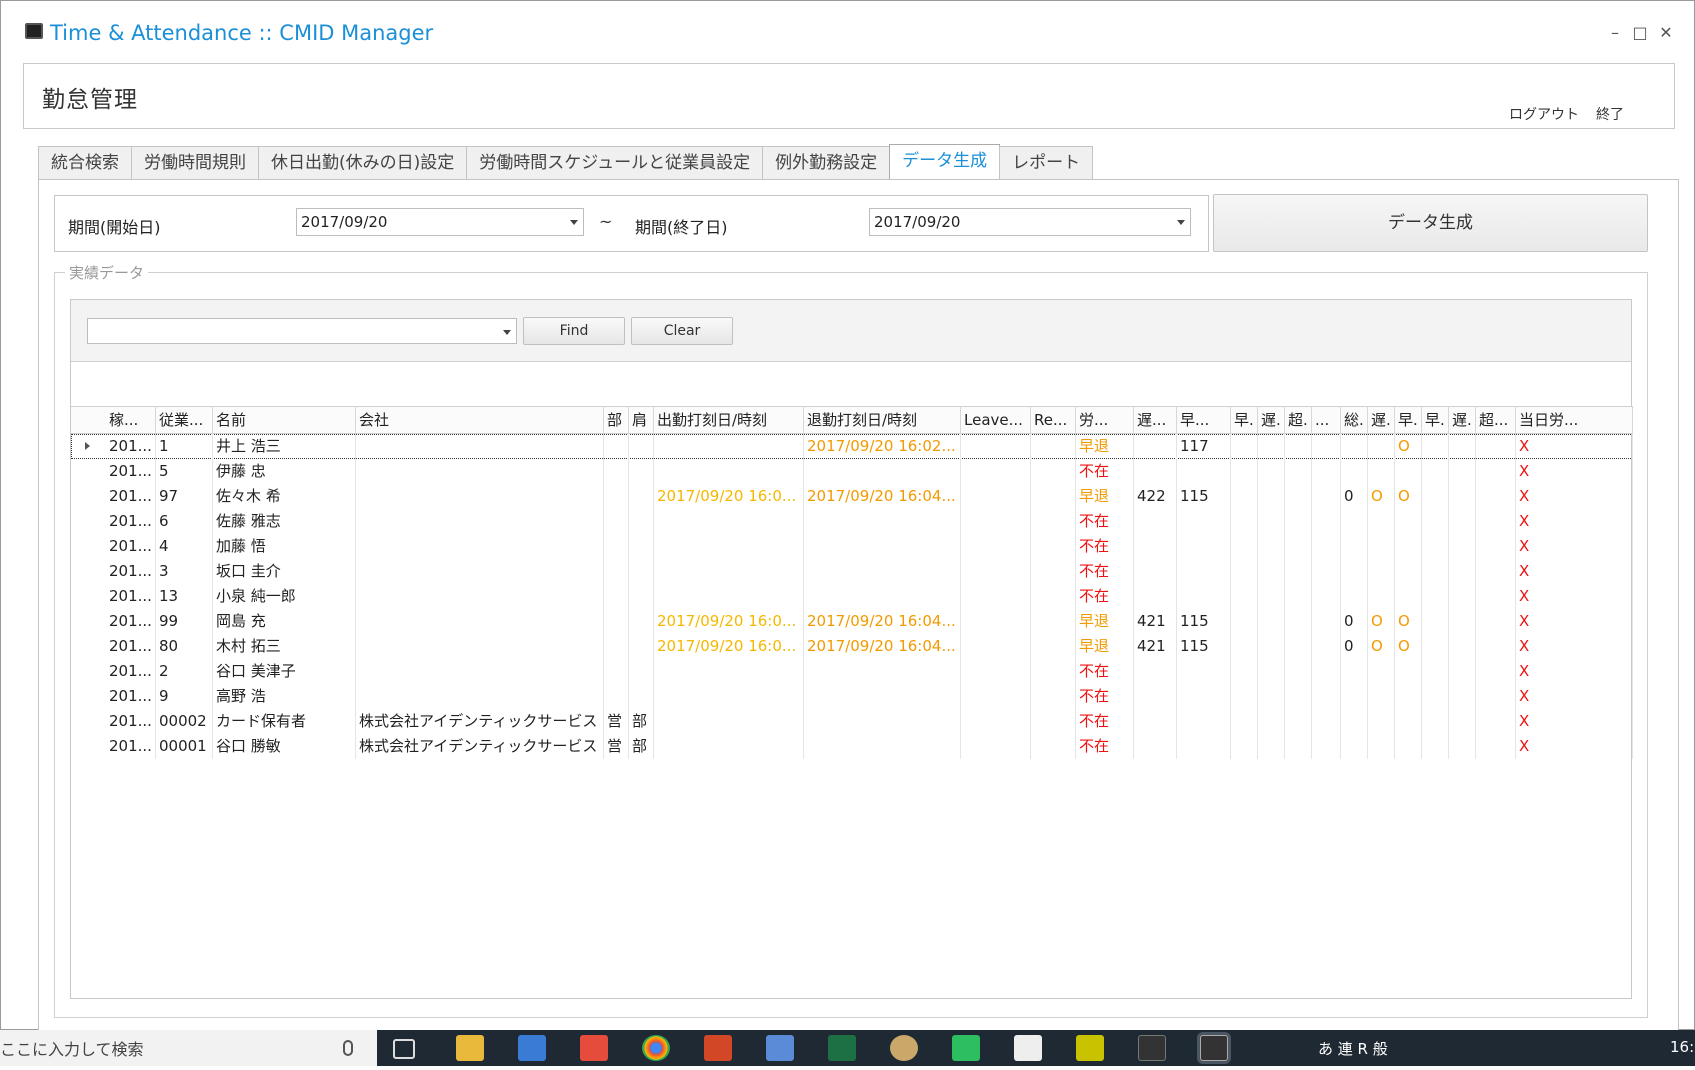 The image size is (1695, 1070). I want to click on cmid-app-active-icon, so click(1214, 1048).